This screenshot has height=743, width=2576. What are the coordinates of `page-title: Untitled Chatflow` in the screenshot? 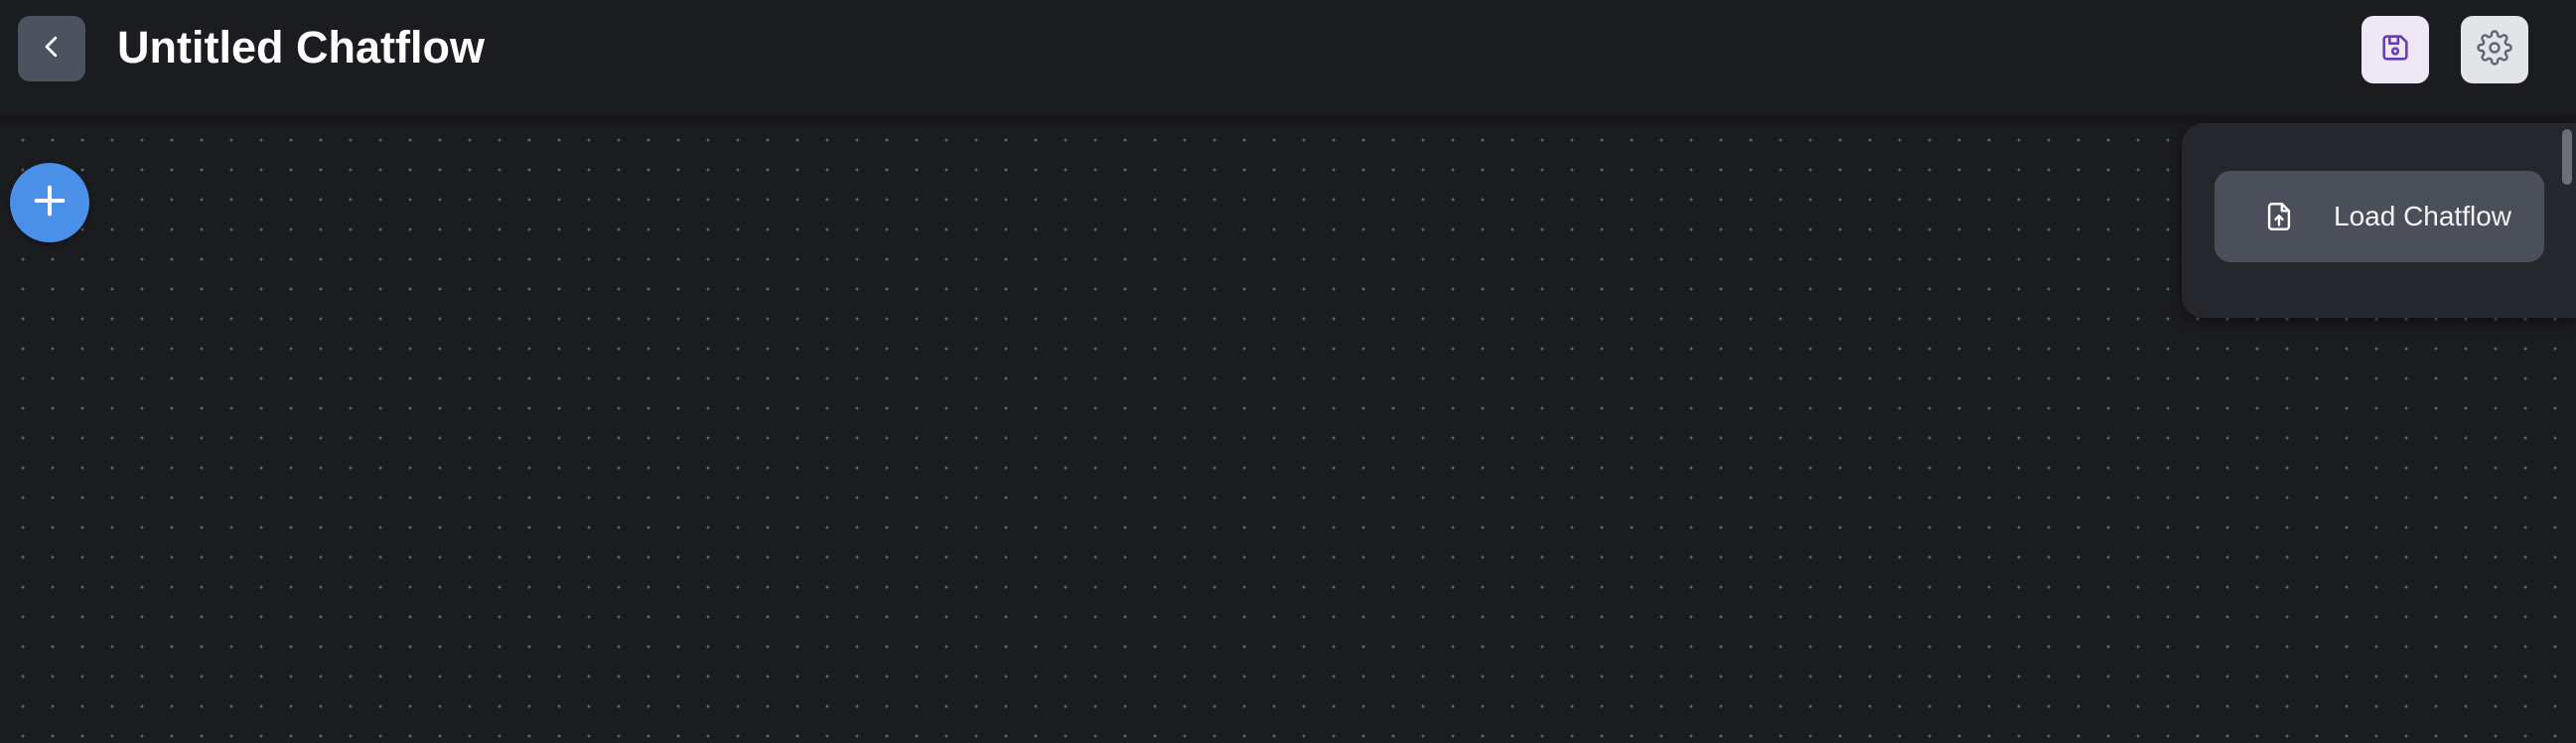 It's located at (301, 47).